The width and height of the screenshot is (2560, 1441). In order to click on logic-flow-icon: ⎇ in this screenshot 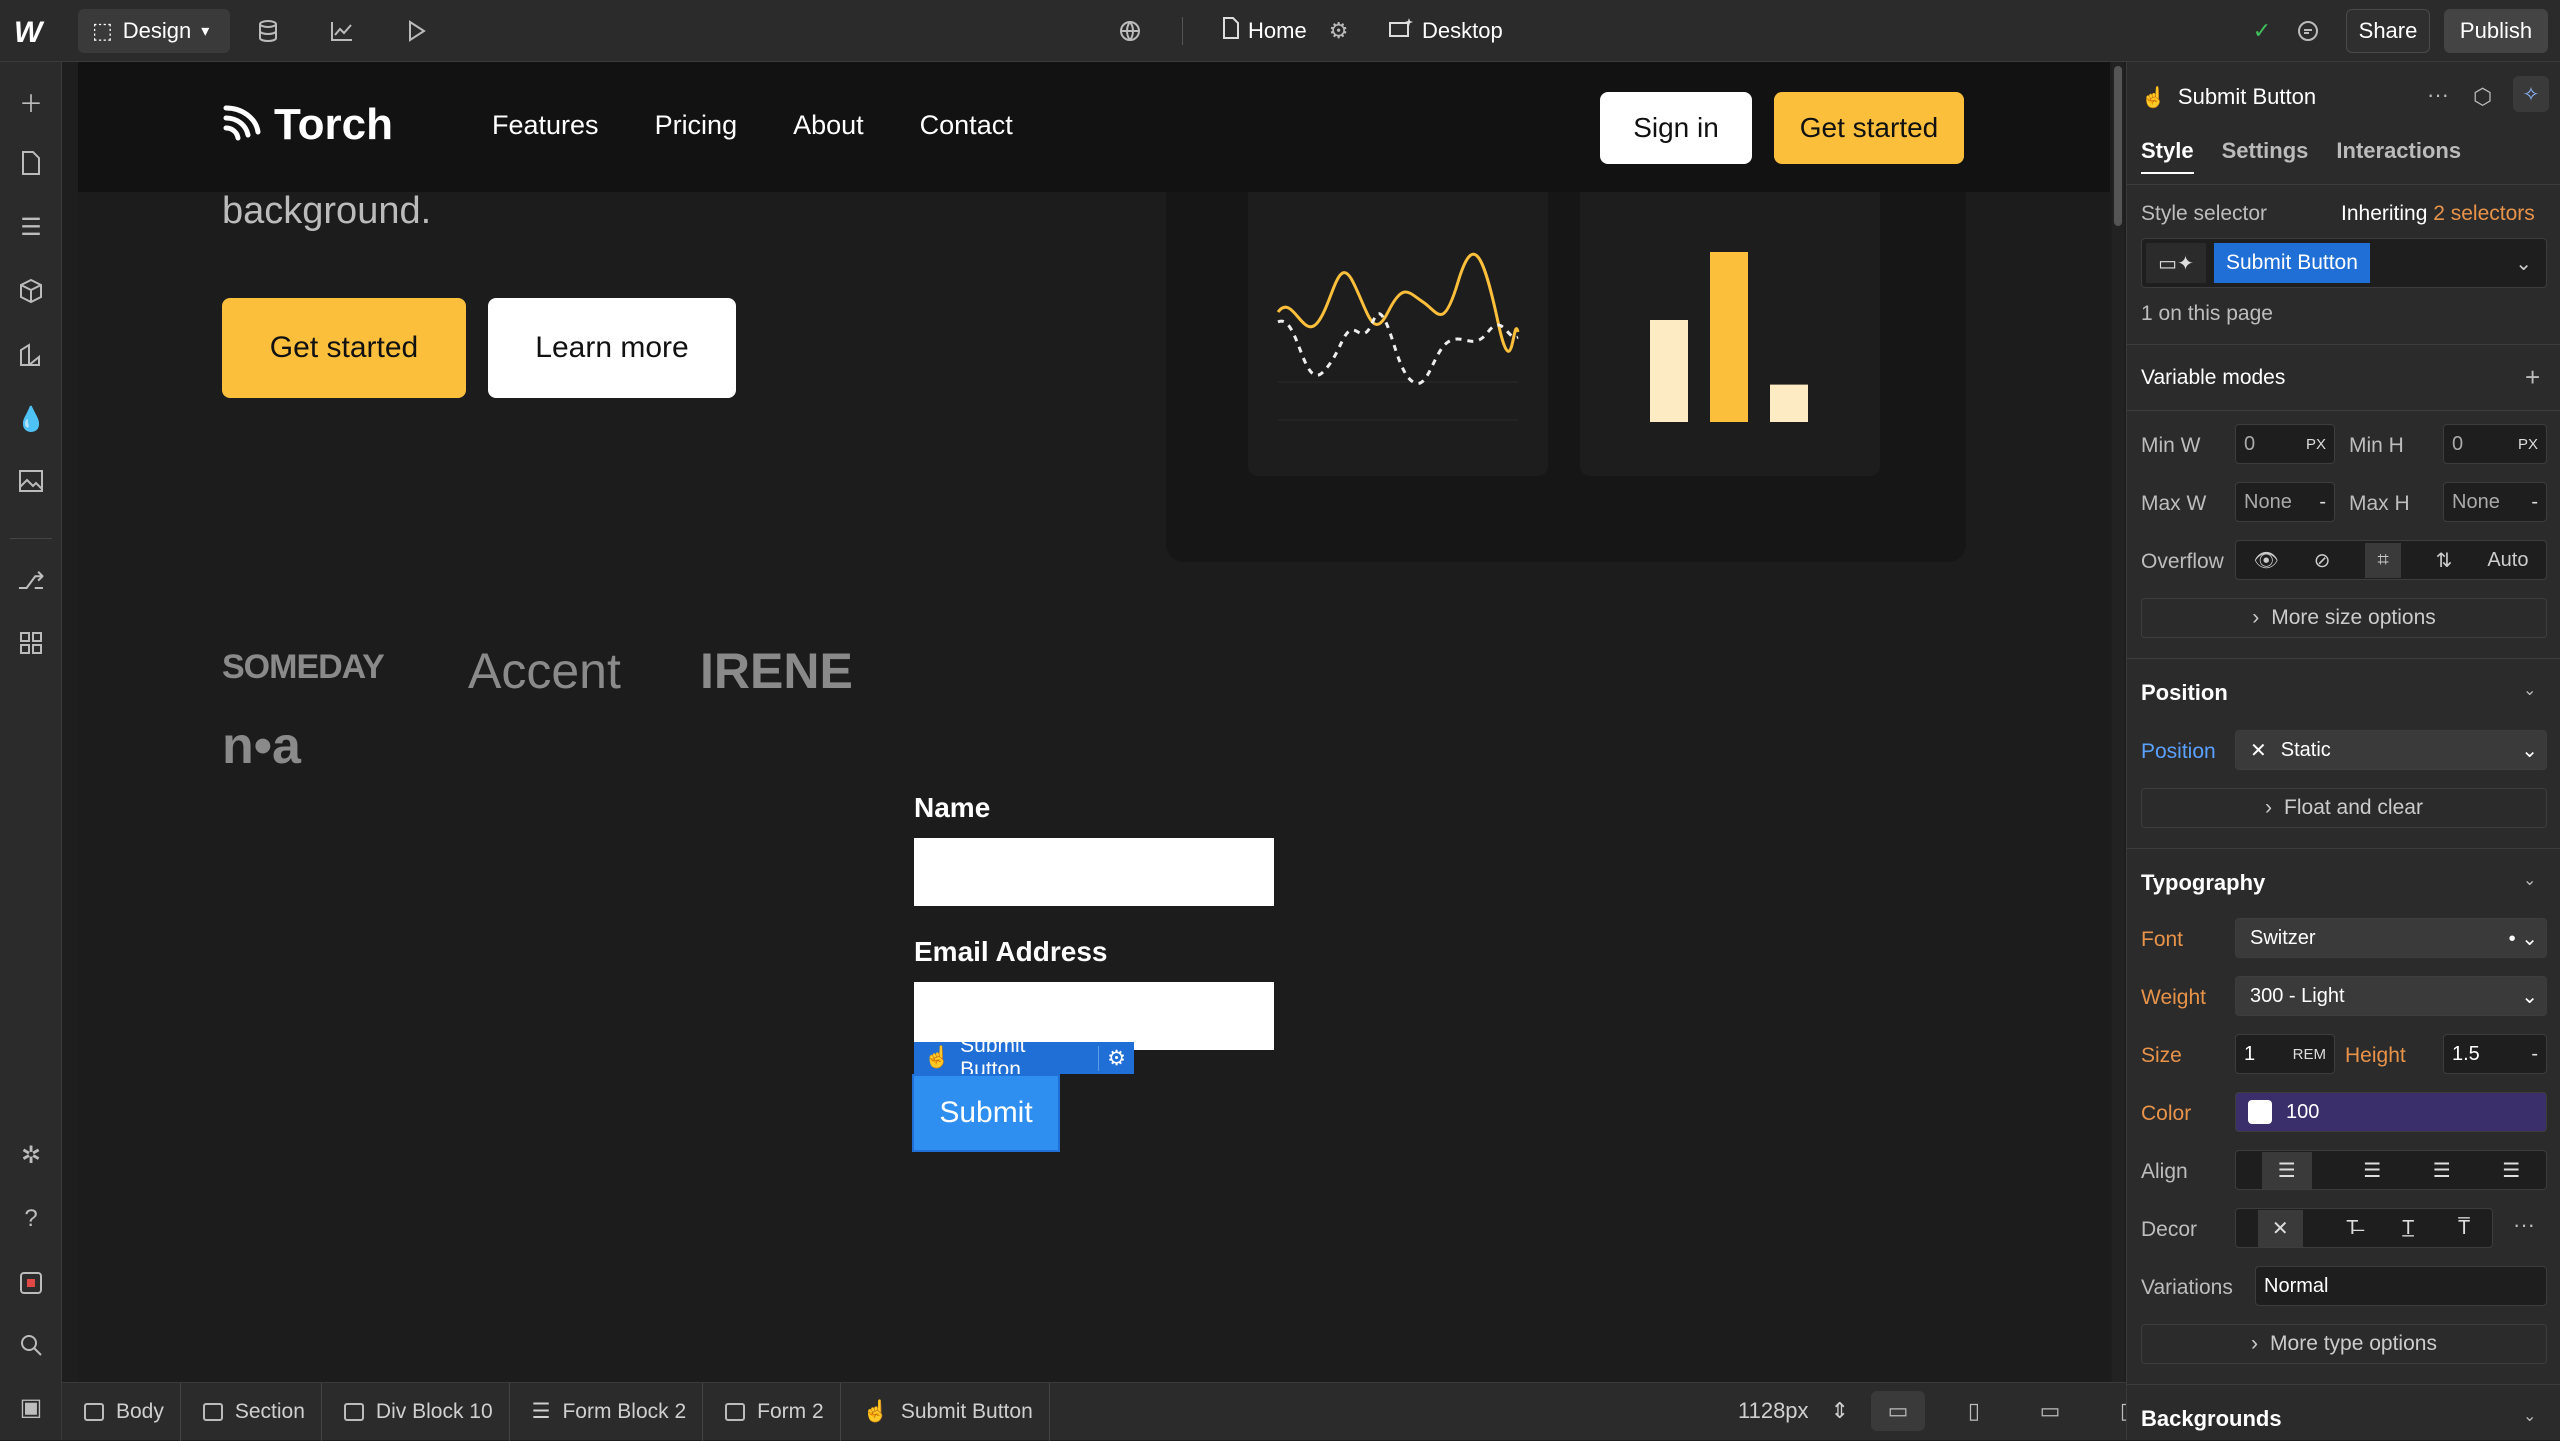, I will do `click(31, 581)`.